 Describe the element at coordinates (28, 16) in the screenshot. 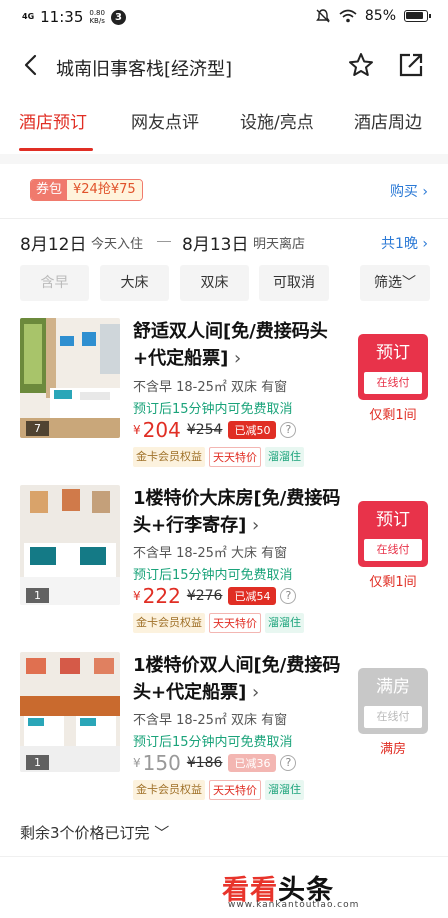

I see `network-indicator: 4G` at that location.